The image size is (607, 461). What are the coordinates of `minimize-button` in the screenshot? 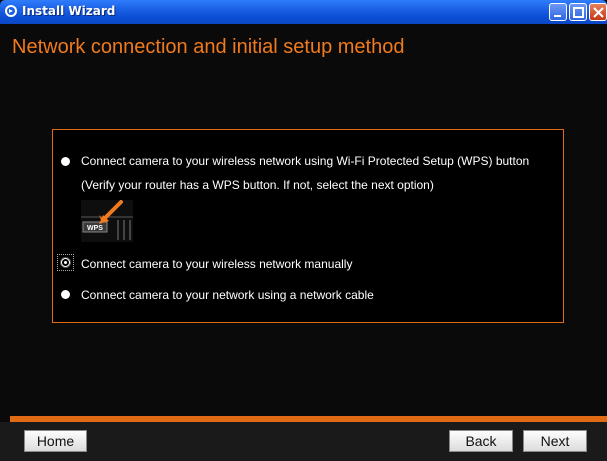 It's located at (558, 12).